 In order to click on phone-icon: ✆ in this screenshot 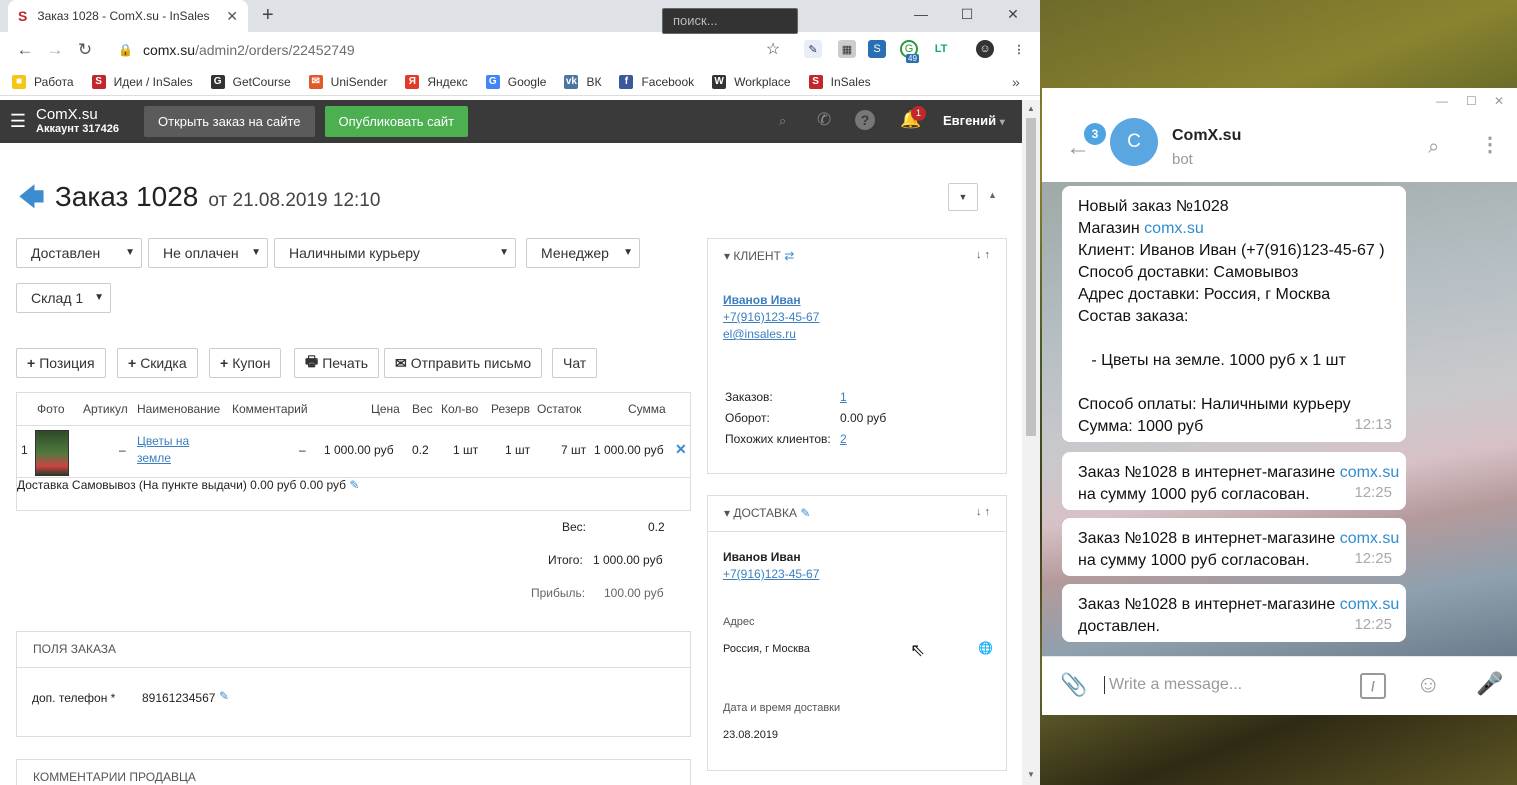, I will do `click(824, 120)`.